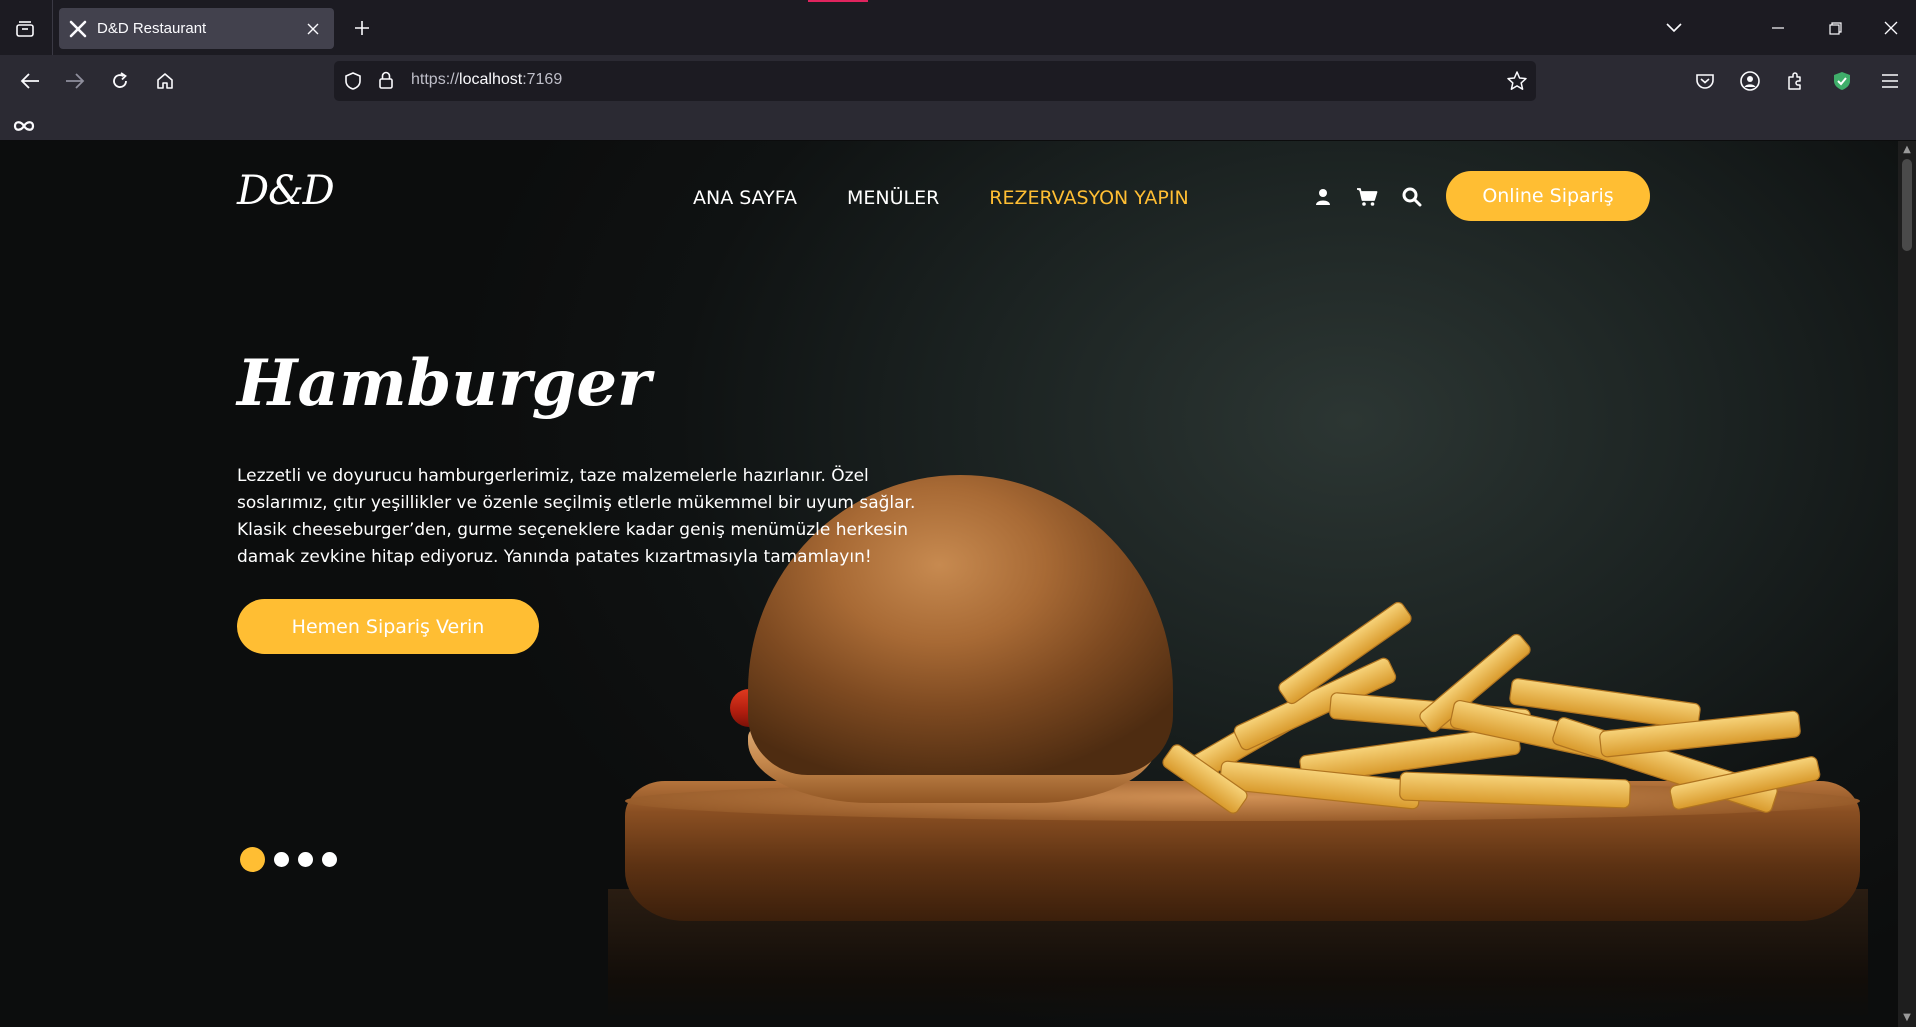  Describe the element at coordinates (388, 626) in the screenshot. I see `order-now-button: Hemen Sipariş Verin` at that location.